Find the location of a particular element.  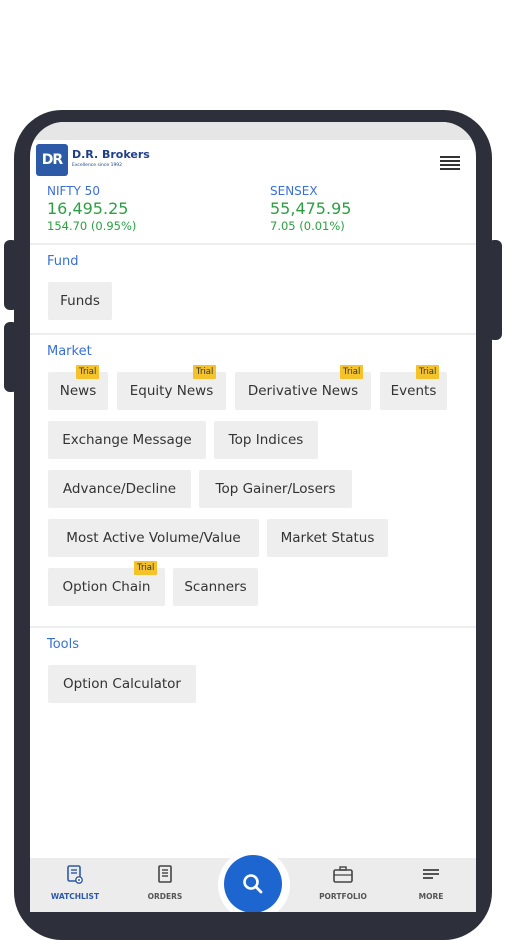

search-fab-button is located at coordinates (253, 883).